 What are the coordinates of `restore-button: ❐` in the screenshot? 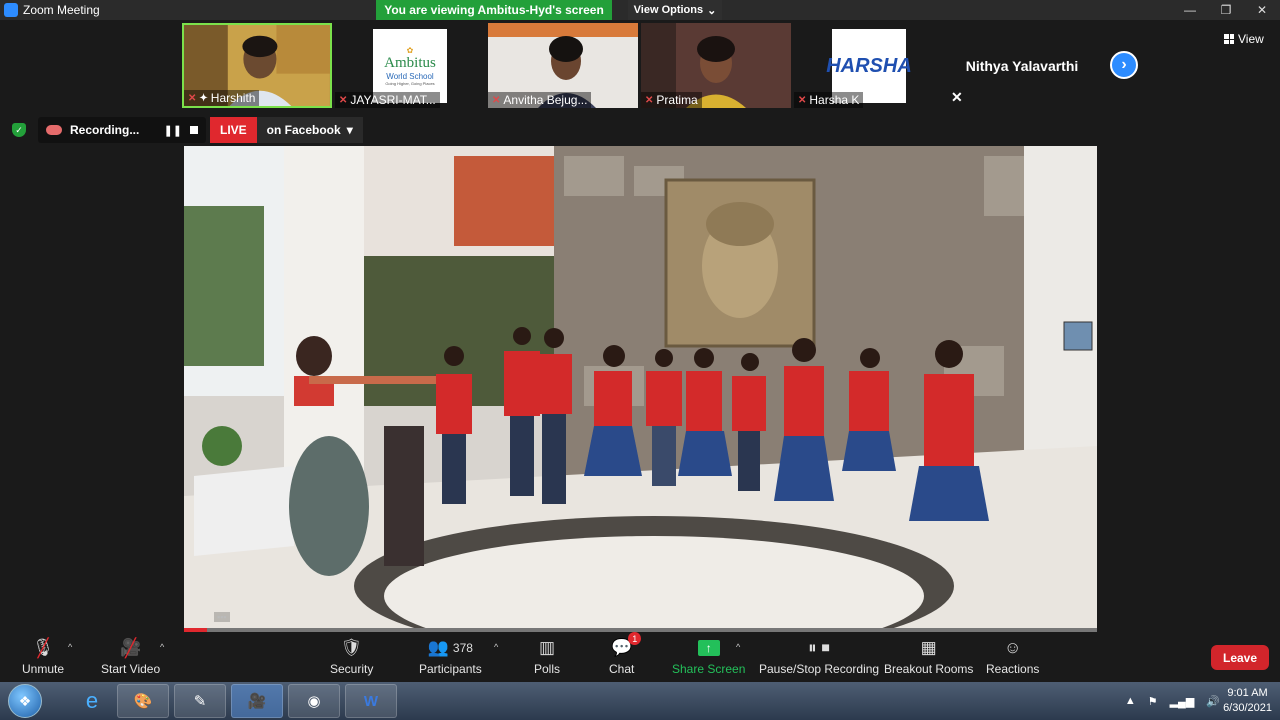 It's located at (1226, 10).